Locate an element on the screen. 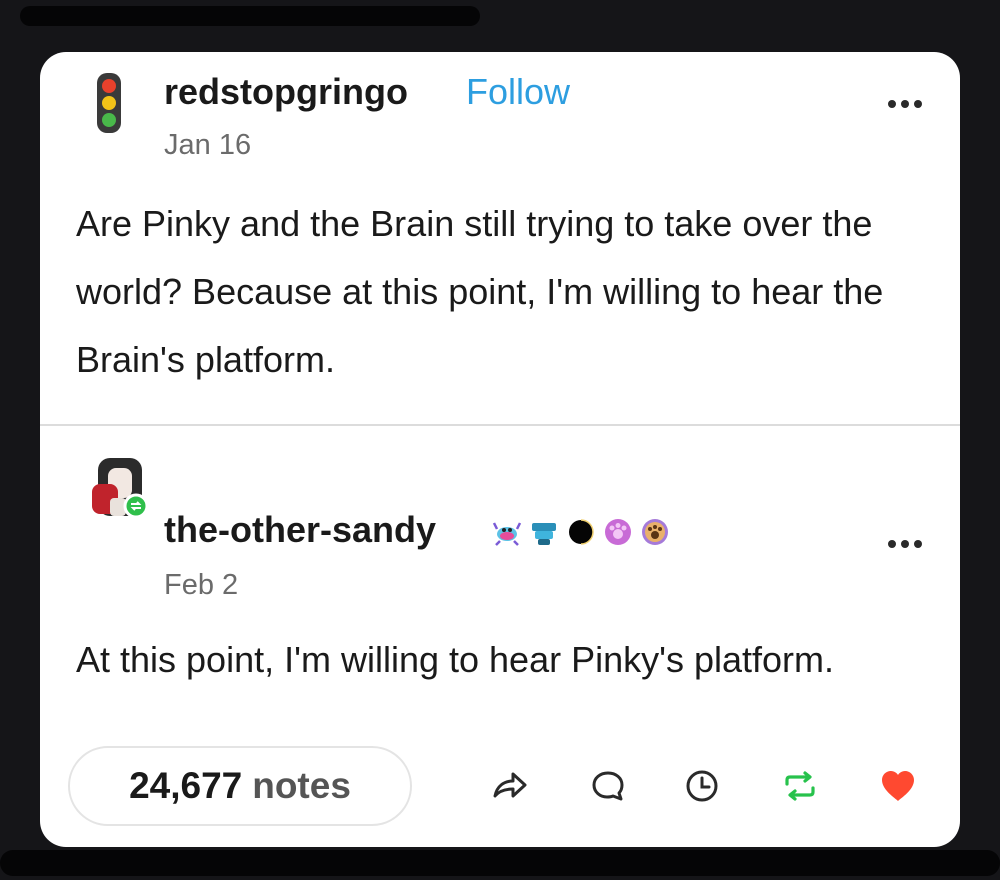 The image size is (1000, 880). follow-button: Follow is located at coordinates (518, 92).